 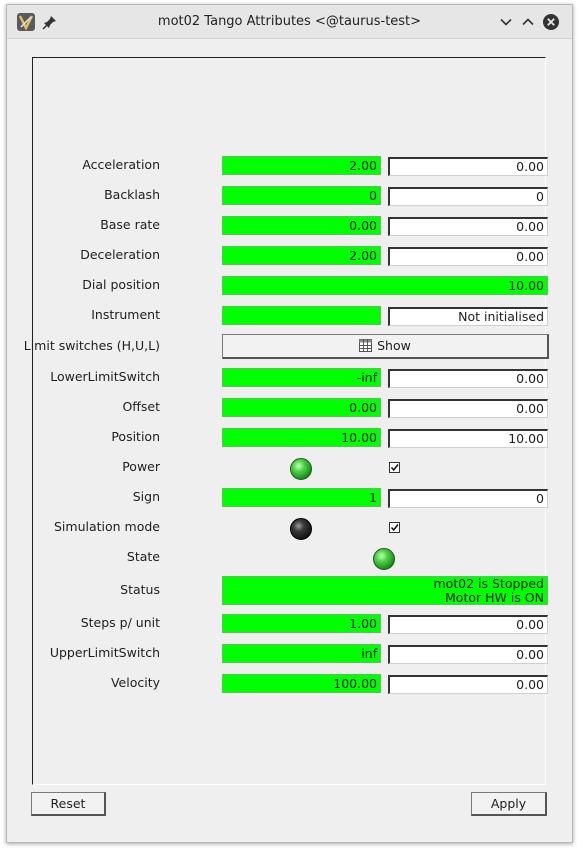 What do you see at coordinates (509, 804) in the screenshot?
I see `apply-button: Apply` at bounding box center [509, 804].